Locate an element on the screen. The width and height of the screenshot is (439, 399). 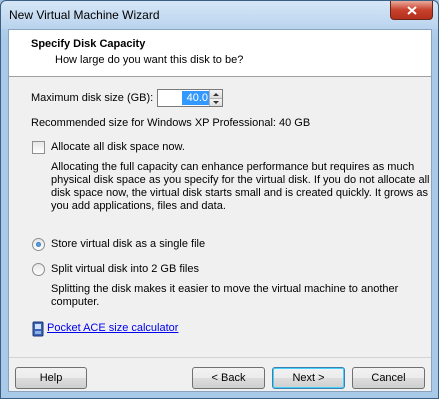
allocate-checkbox is located at coordinates (38, 147).